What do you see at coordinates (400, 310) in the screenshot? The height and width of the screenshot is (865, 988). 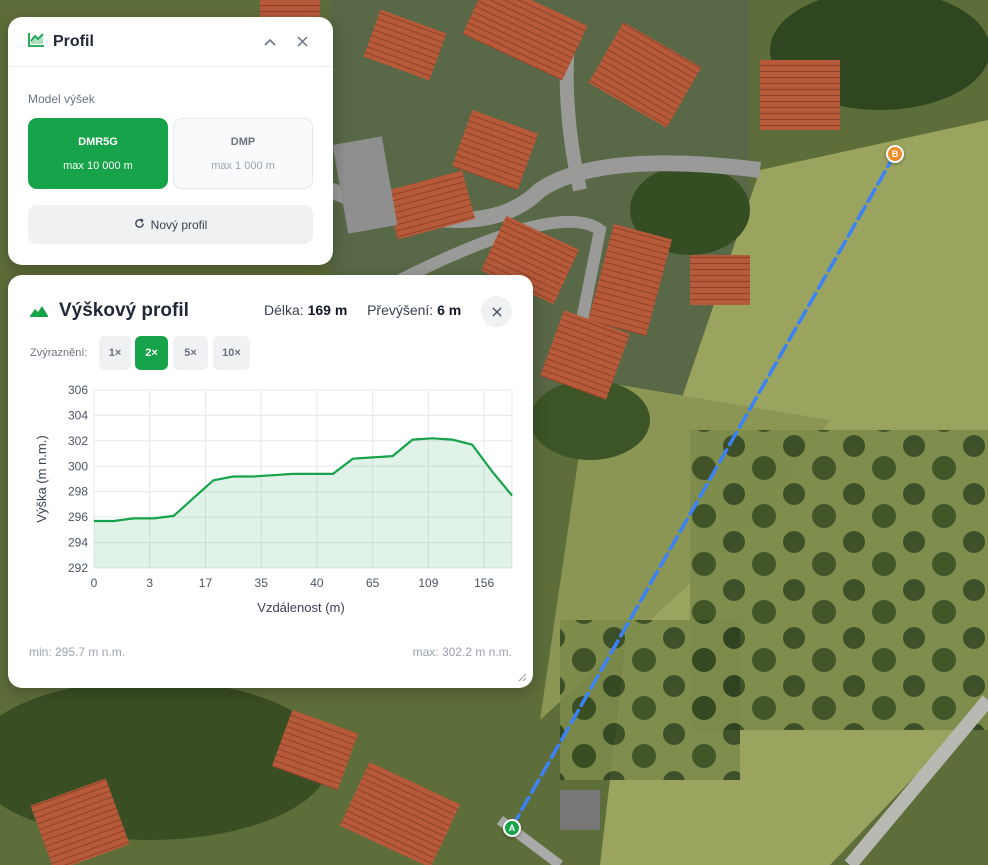 I see `elevation-gain-label: Převýšení:` at bounding box center [400, 310].